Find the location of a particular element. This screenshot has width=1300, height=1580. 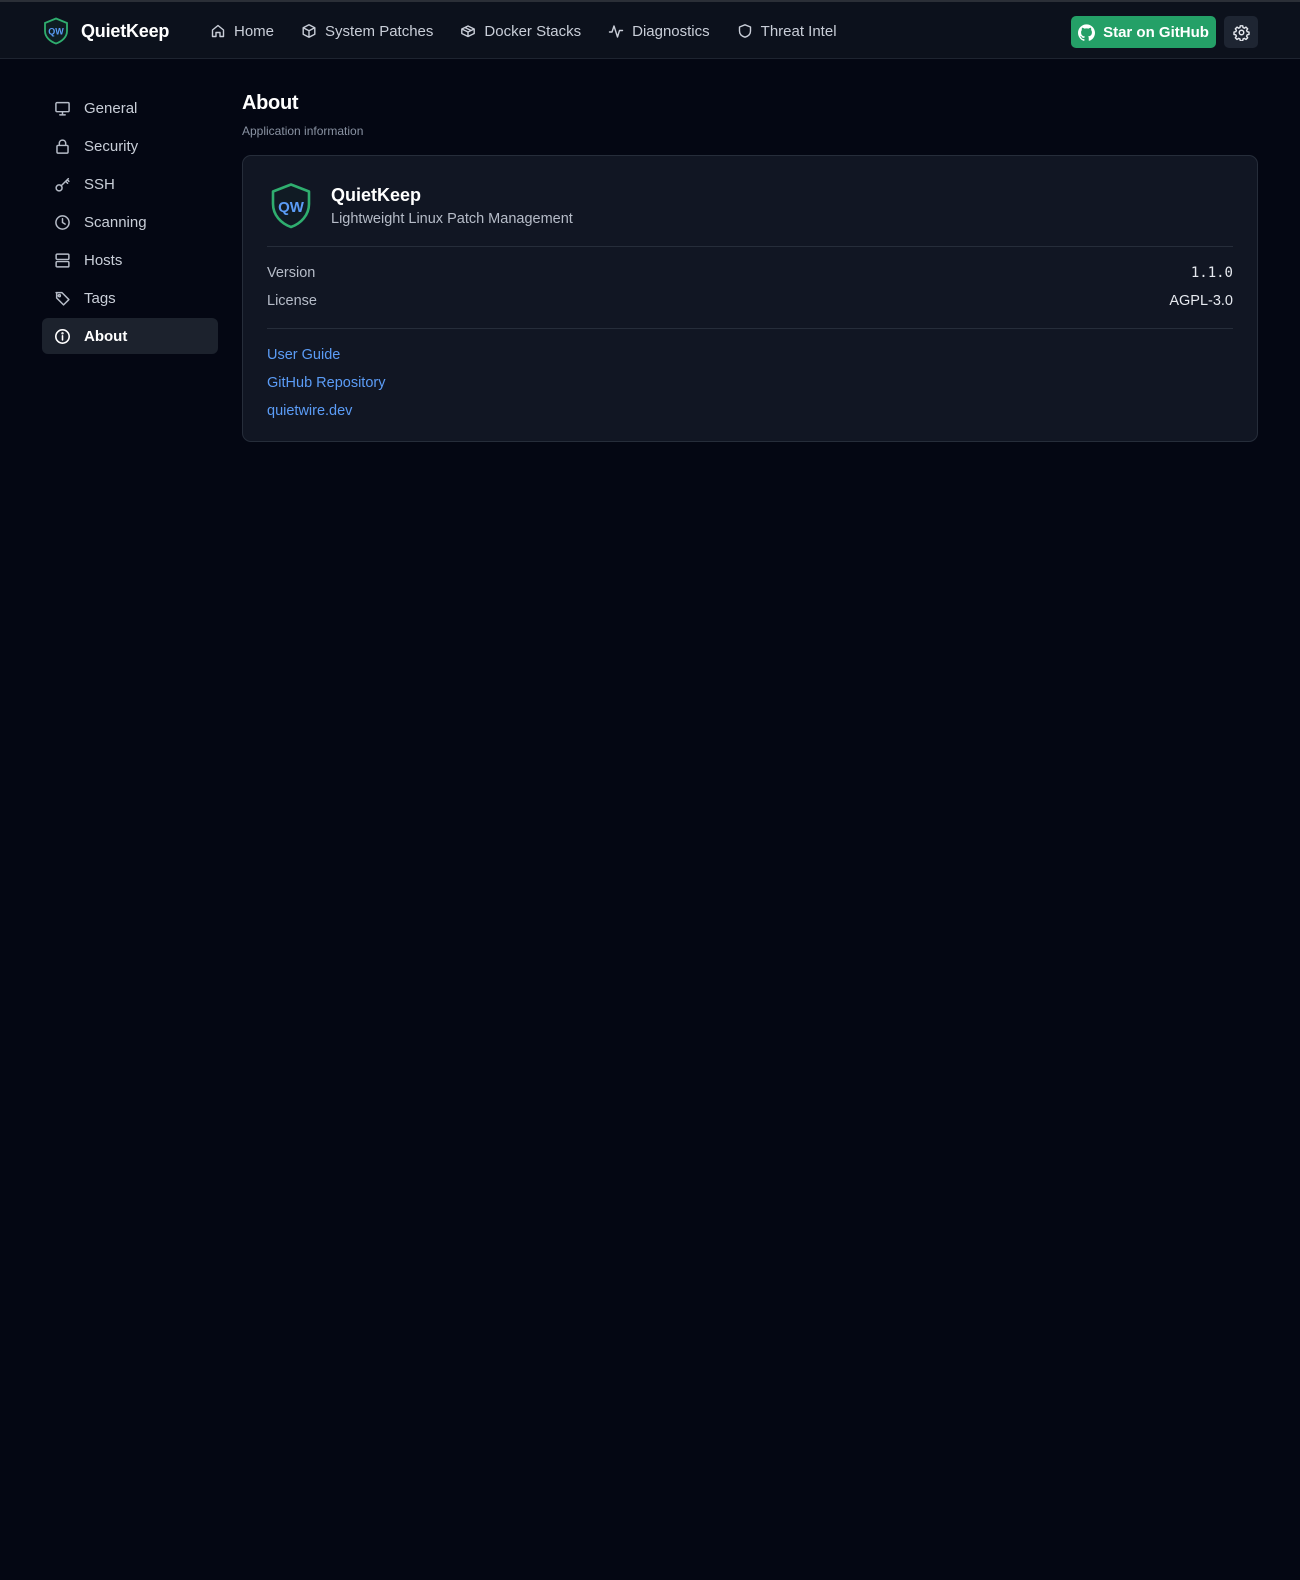

app-logo-icon: QW is located at coordinates (291, 206).